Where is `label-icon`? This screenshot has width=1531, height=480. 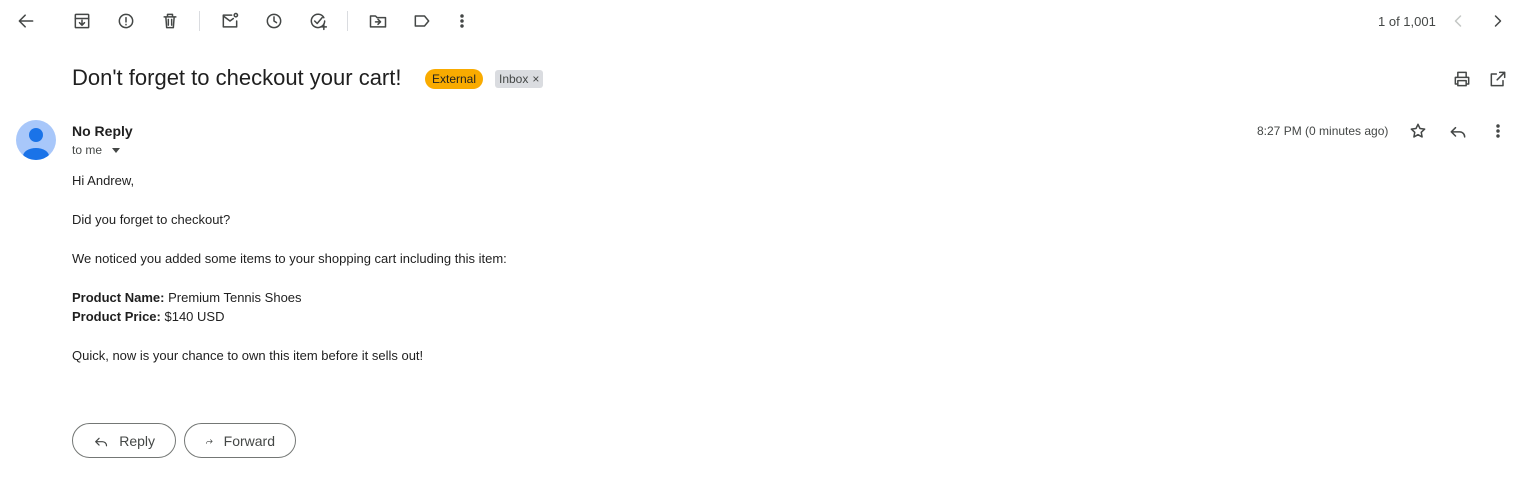
label-icon is located at coordinates (422, 21).